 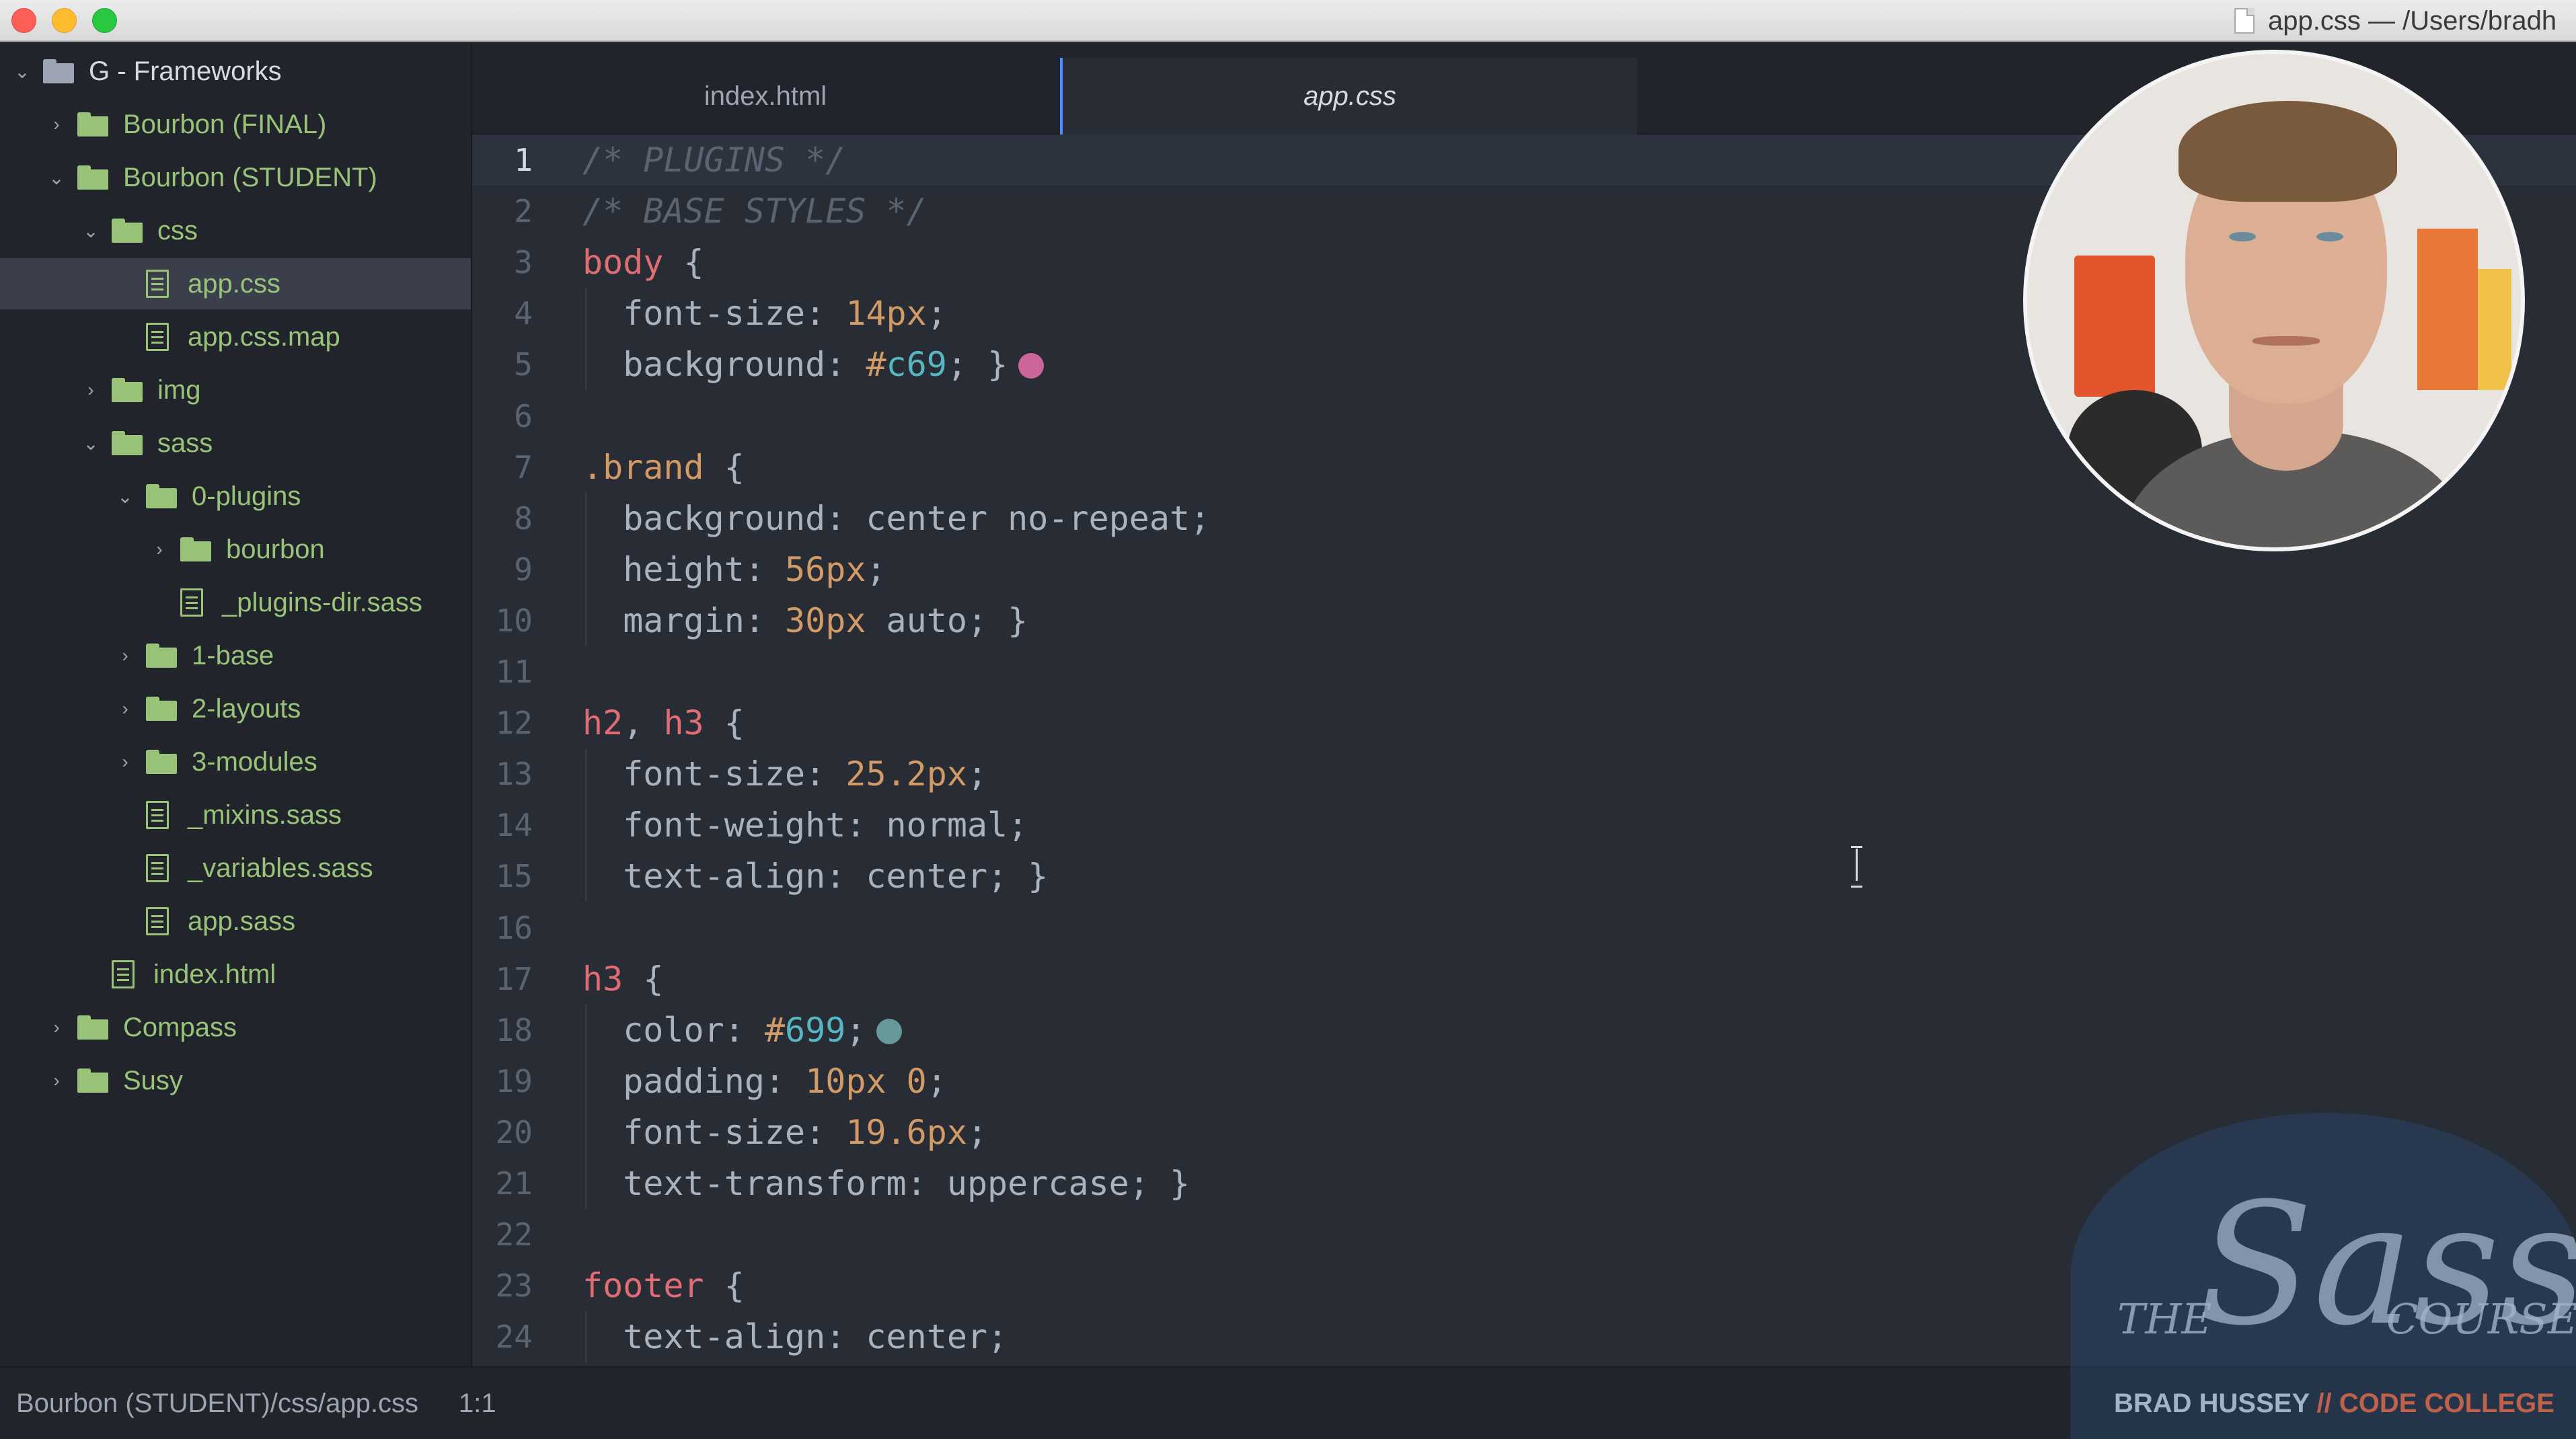 What do you see at coordinates (936, 1081) in the screenshot?
I see `code-token: ;` at bounding box center [936, 1081].